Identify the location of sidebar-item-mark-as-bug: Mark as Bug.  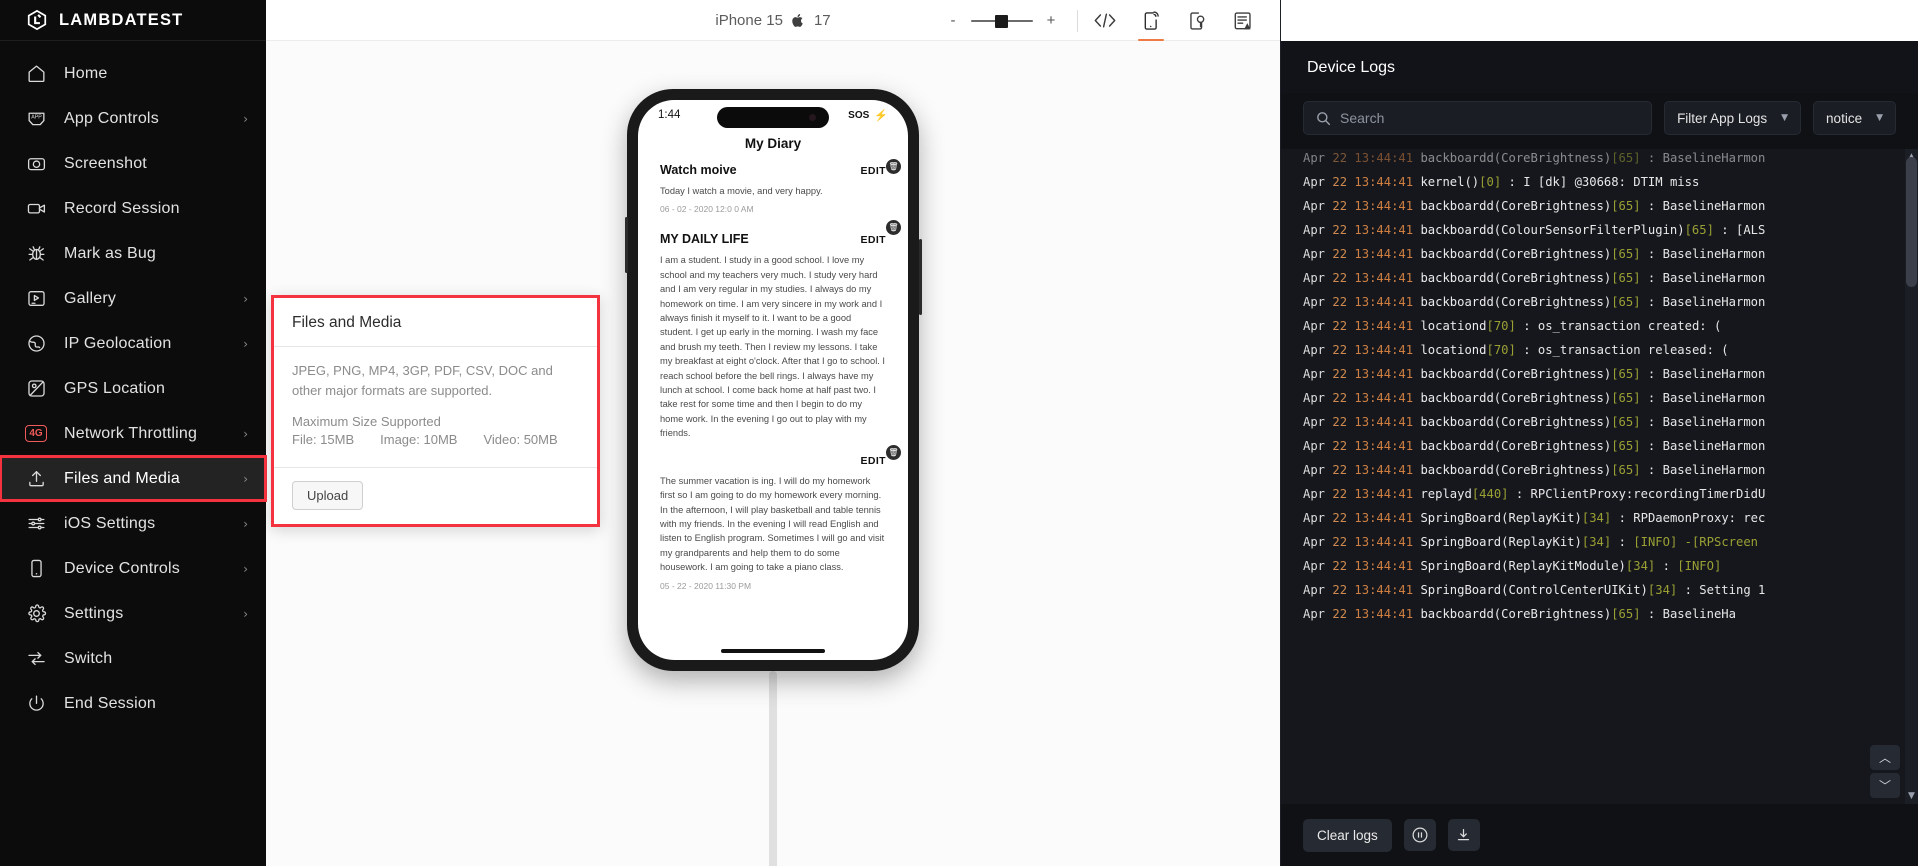
(133, 253).